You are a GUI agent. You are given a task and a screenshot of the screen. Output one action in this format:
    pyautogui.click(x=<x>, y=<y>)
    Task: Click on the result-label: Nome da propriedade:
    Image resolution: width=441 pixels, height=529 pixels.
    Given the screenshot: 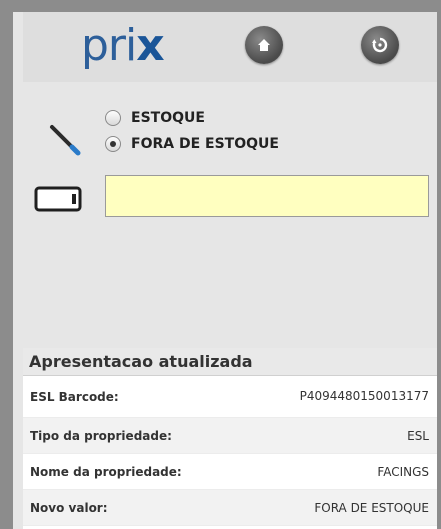 What is the action you would take?
    pyautogui.click(x=106, y=471)
    